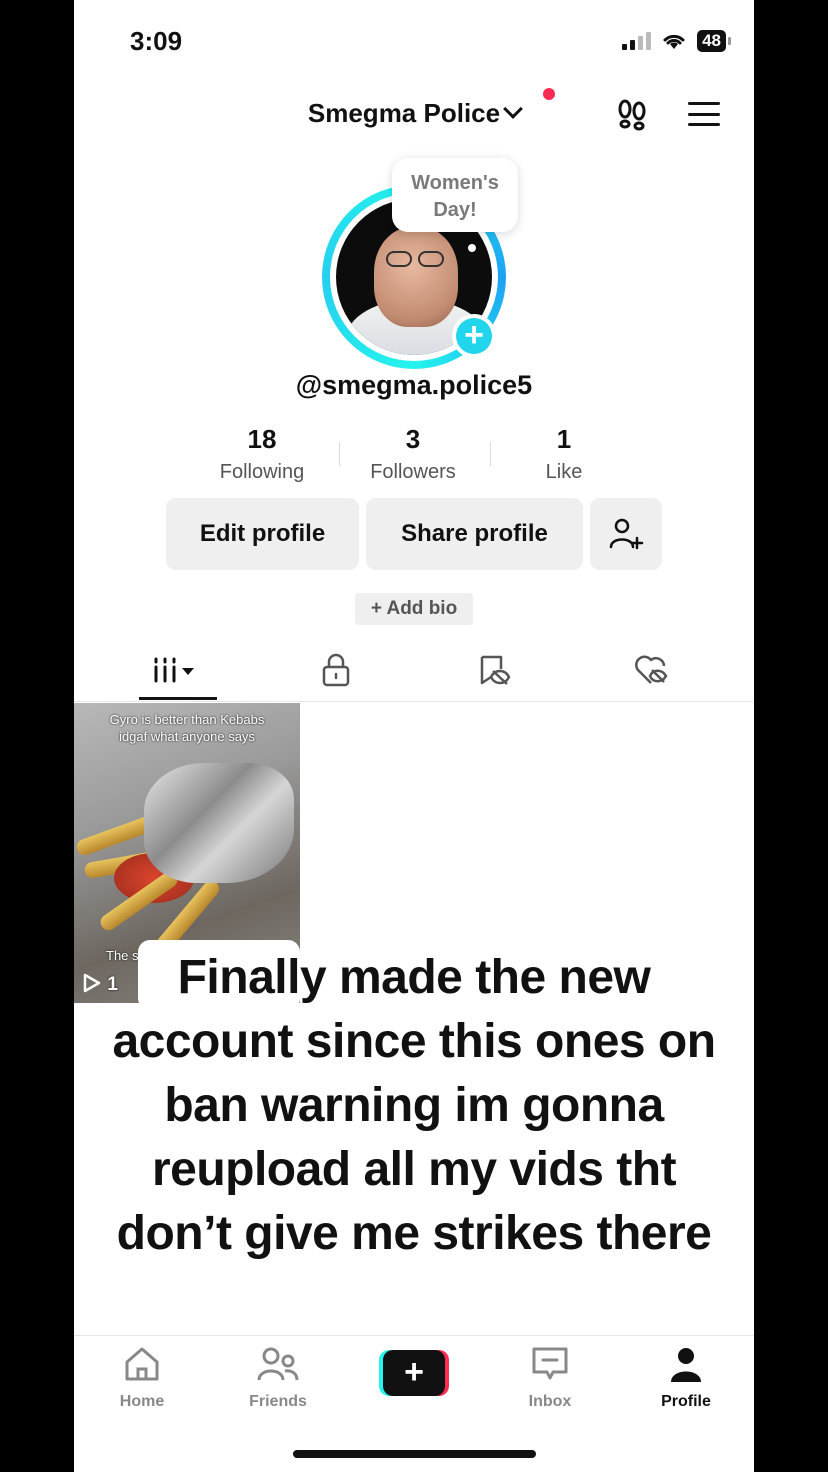 The height and width of the screenshot is (1472, 828). Describe the element at coordinates (142, 1401) in the screenshot. I see `nav-label: Home` at that location.